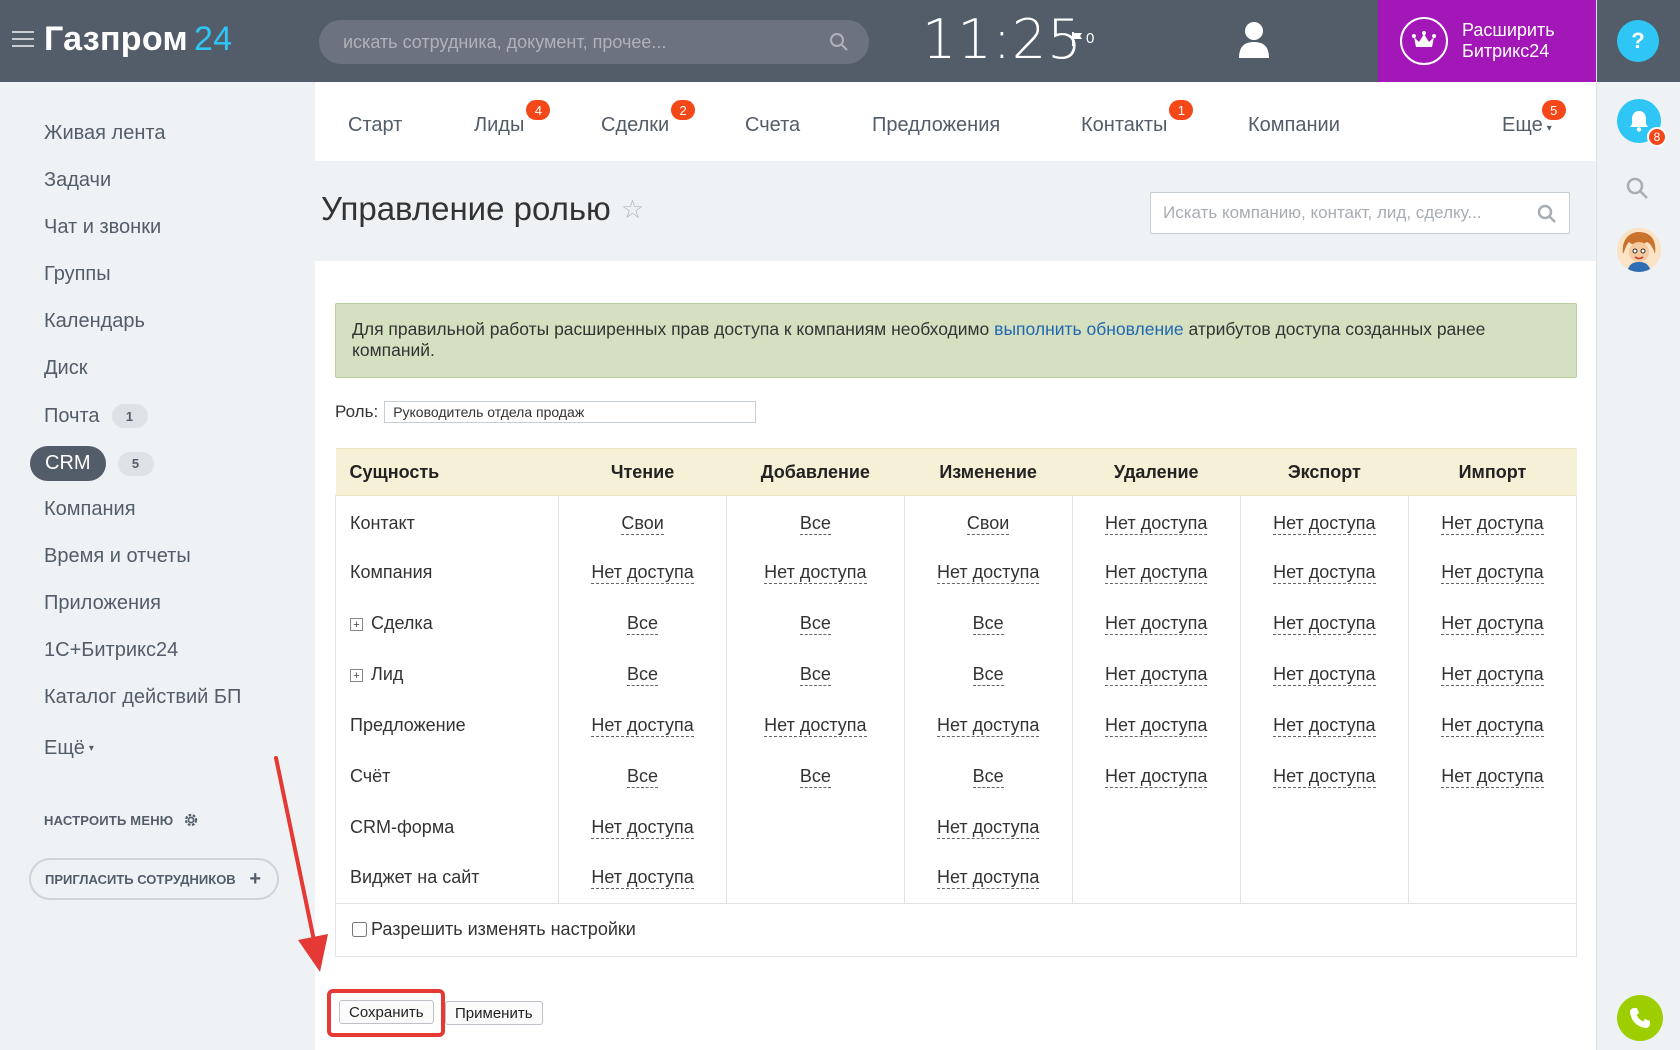  Describe the element at coordinates (102, 603) in the screenshot. I see `sidebar-item-apps: Приложения` at that location.